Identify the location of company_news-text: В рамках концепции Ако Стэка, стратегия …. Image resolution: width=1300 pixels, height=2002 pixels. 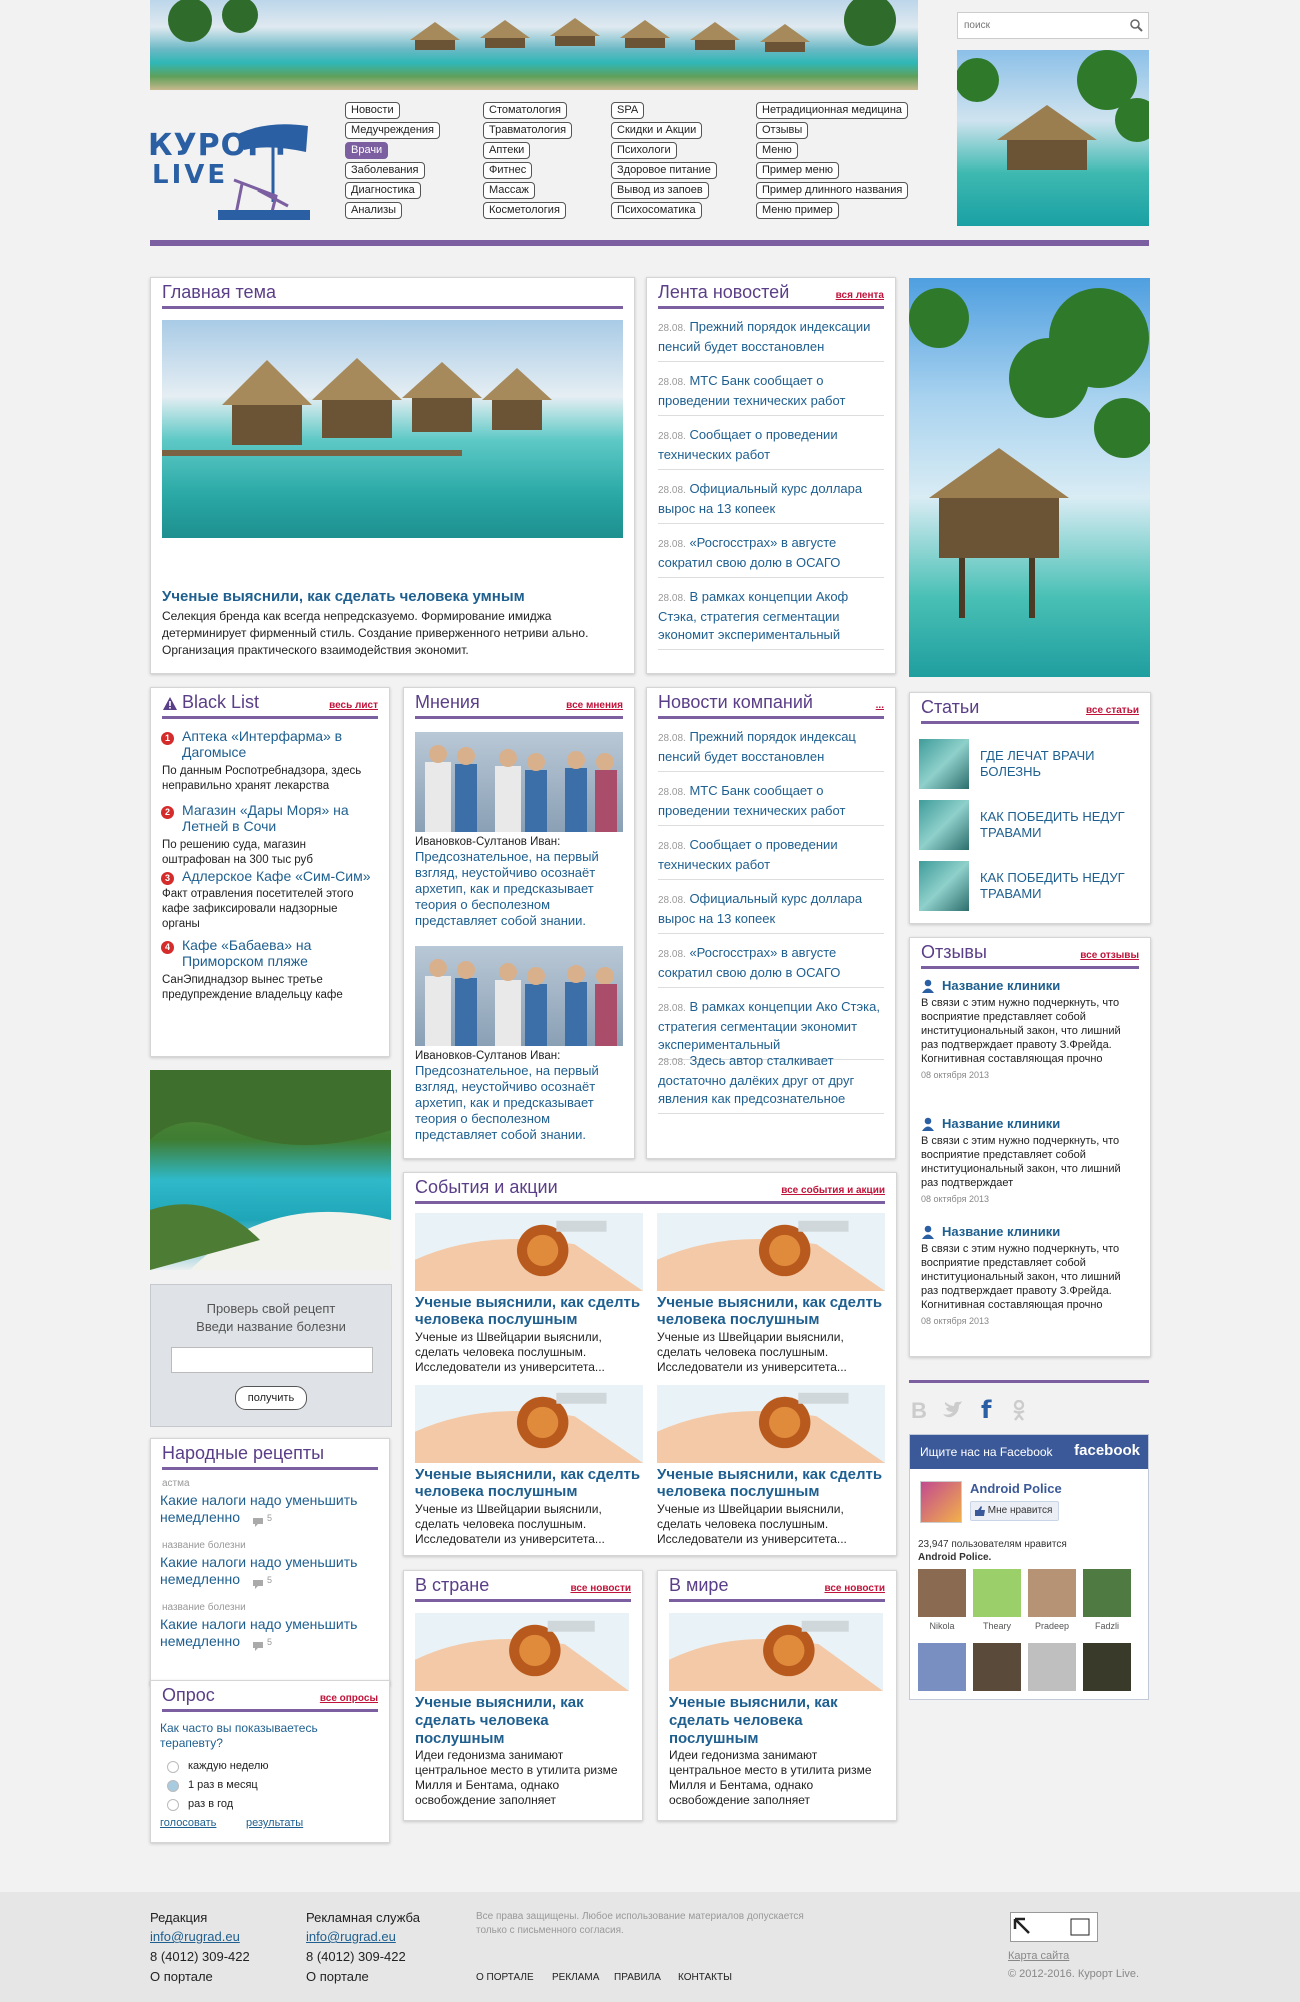
(769, 1025).